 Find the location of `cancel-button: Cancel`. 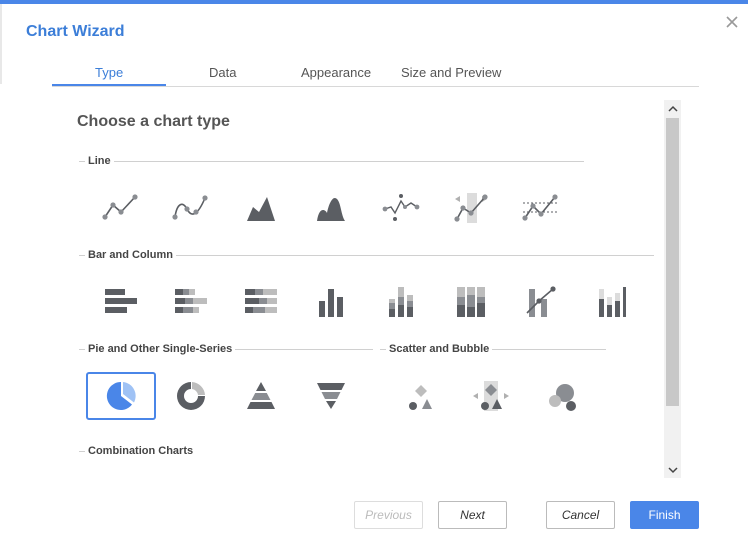

cancel-button: Cancel is located at coordinates (580, 515).